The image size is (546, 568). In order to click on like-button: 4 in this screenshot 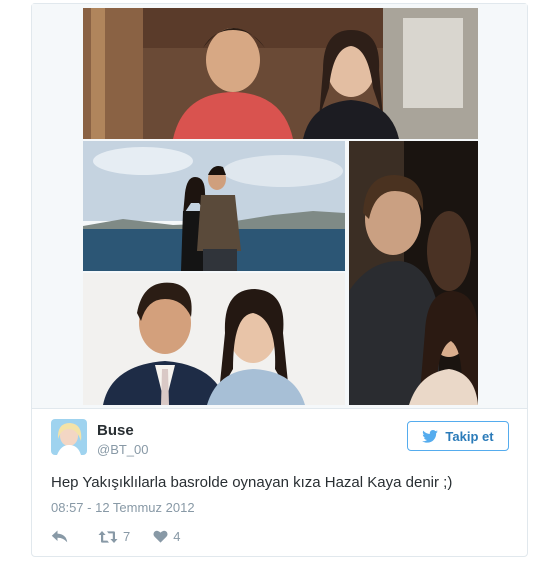, I will do `click(166, 536)`.